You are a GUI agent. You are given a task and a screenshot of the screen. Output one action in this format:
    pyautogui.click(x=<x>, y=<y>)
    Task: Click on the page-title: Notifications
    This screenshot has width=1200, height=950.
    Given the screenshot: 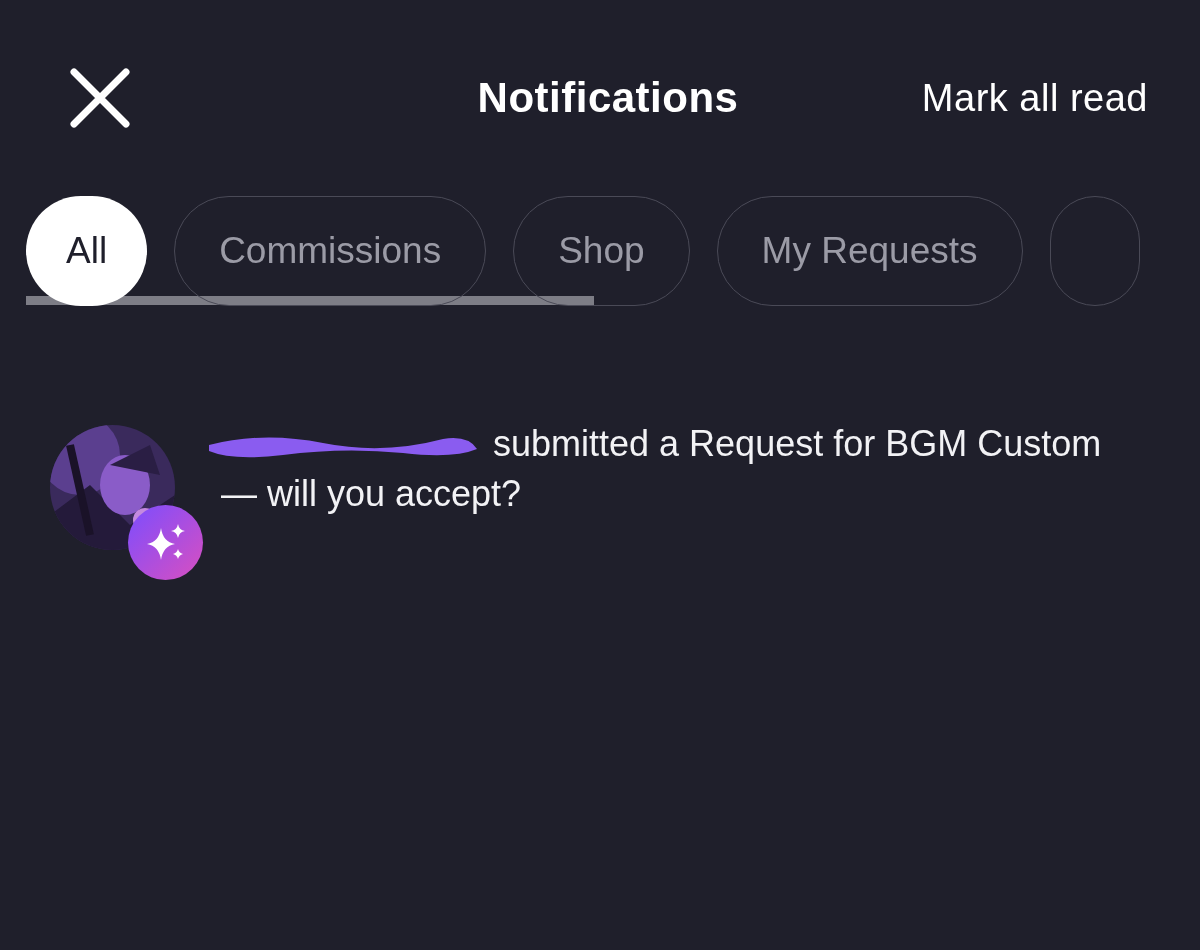 What is the action you would take?
    pyautogui.click(x=608, y=98)
    